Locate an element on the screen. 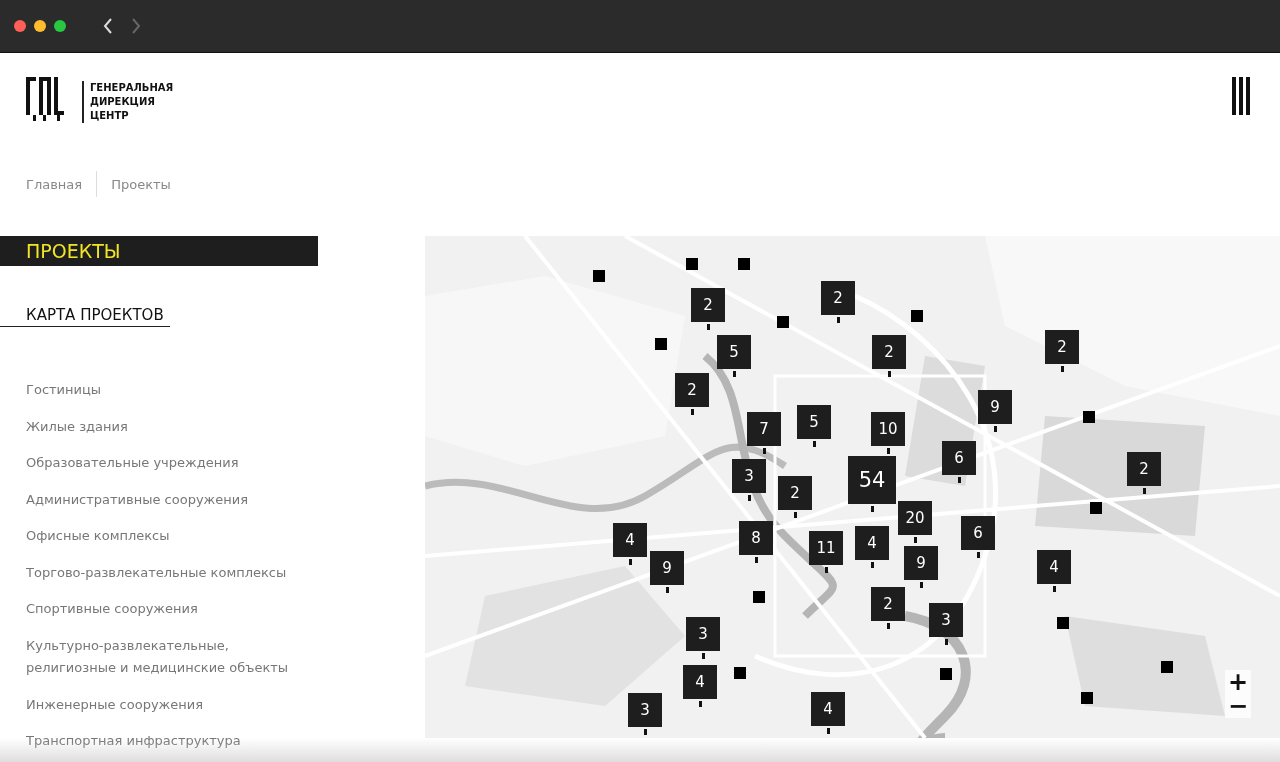 The image size is (1280, 762). logo-text: ДИРЕКЦИЯ is located at coordinates (123, 102).